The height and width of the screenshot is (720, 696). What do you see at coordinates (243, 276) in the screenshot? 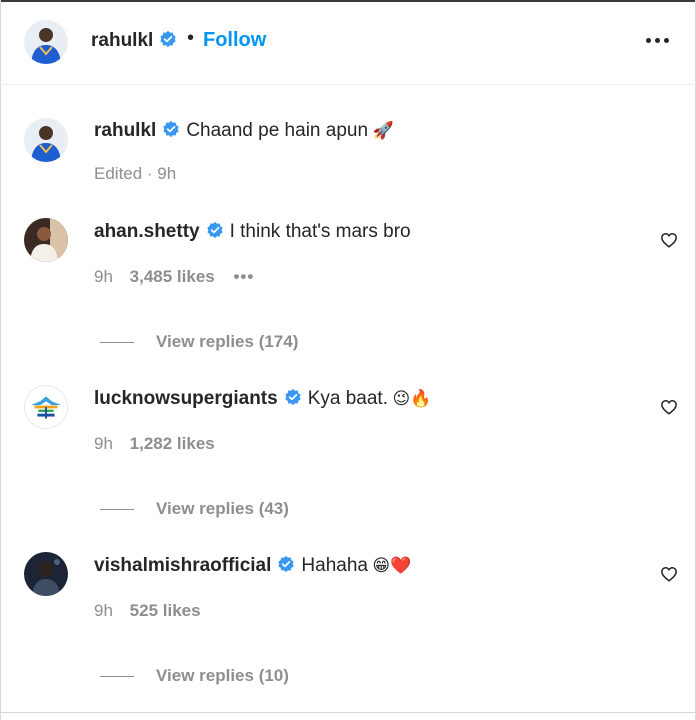
I see `comment-more-icon: •••` at bounding box center [243, 276].